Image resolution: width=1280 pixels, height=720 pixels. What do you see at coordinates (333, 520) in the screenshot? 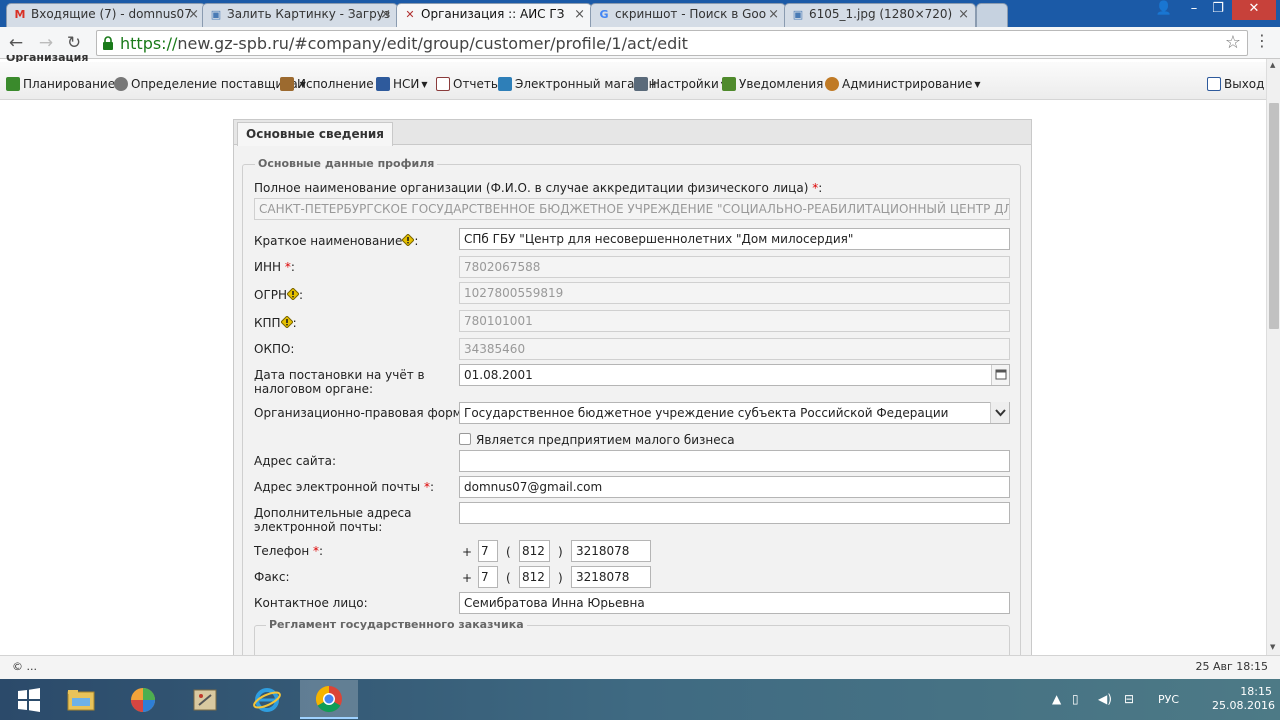
I see `extra-email-label: Дополнительные адреса электронной почты:` at bounding box center [333, 520].